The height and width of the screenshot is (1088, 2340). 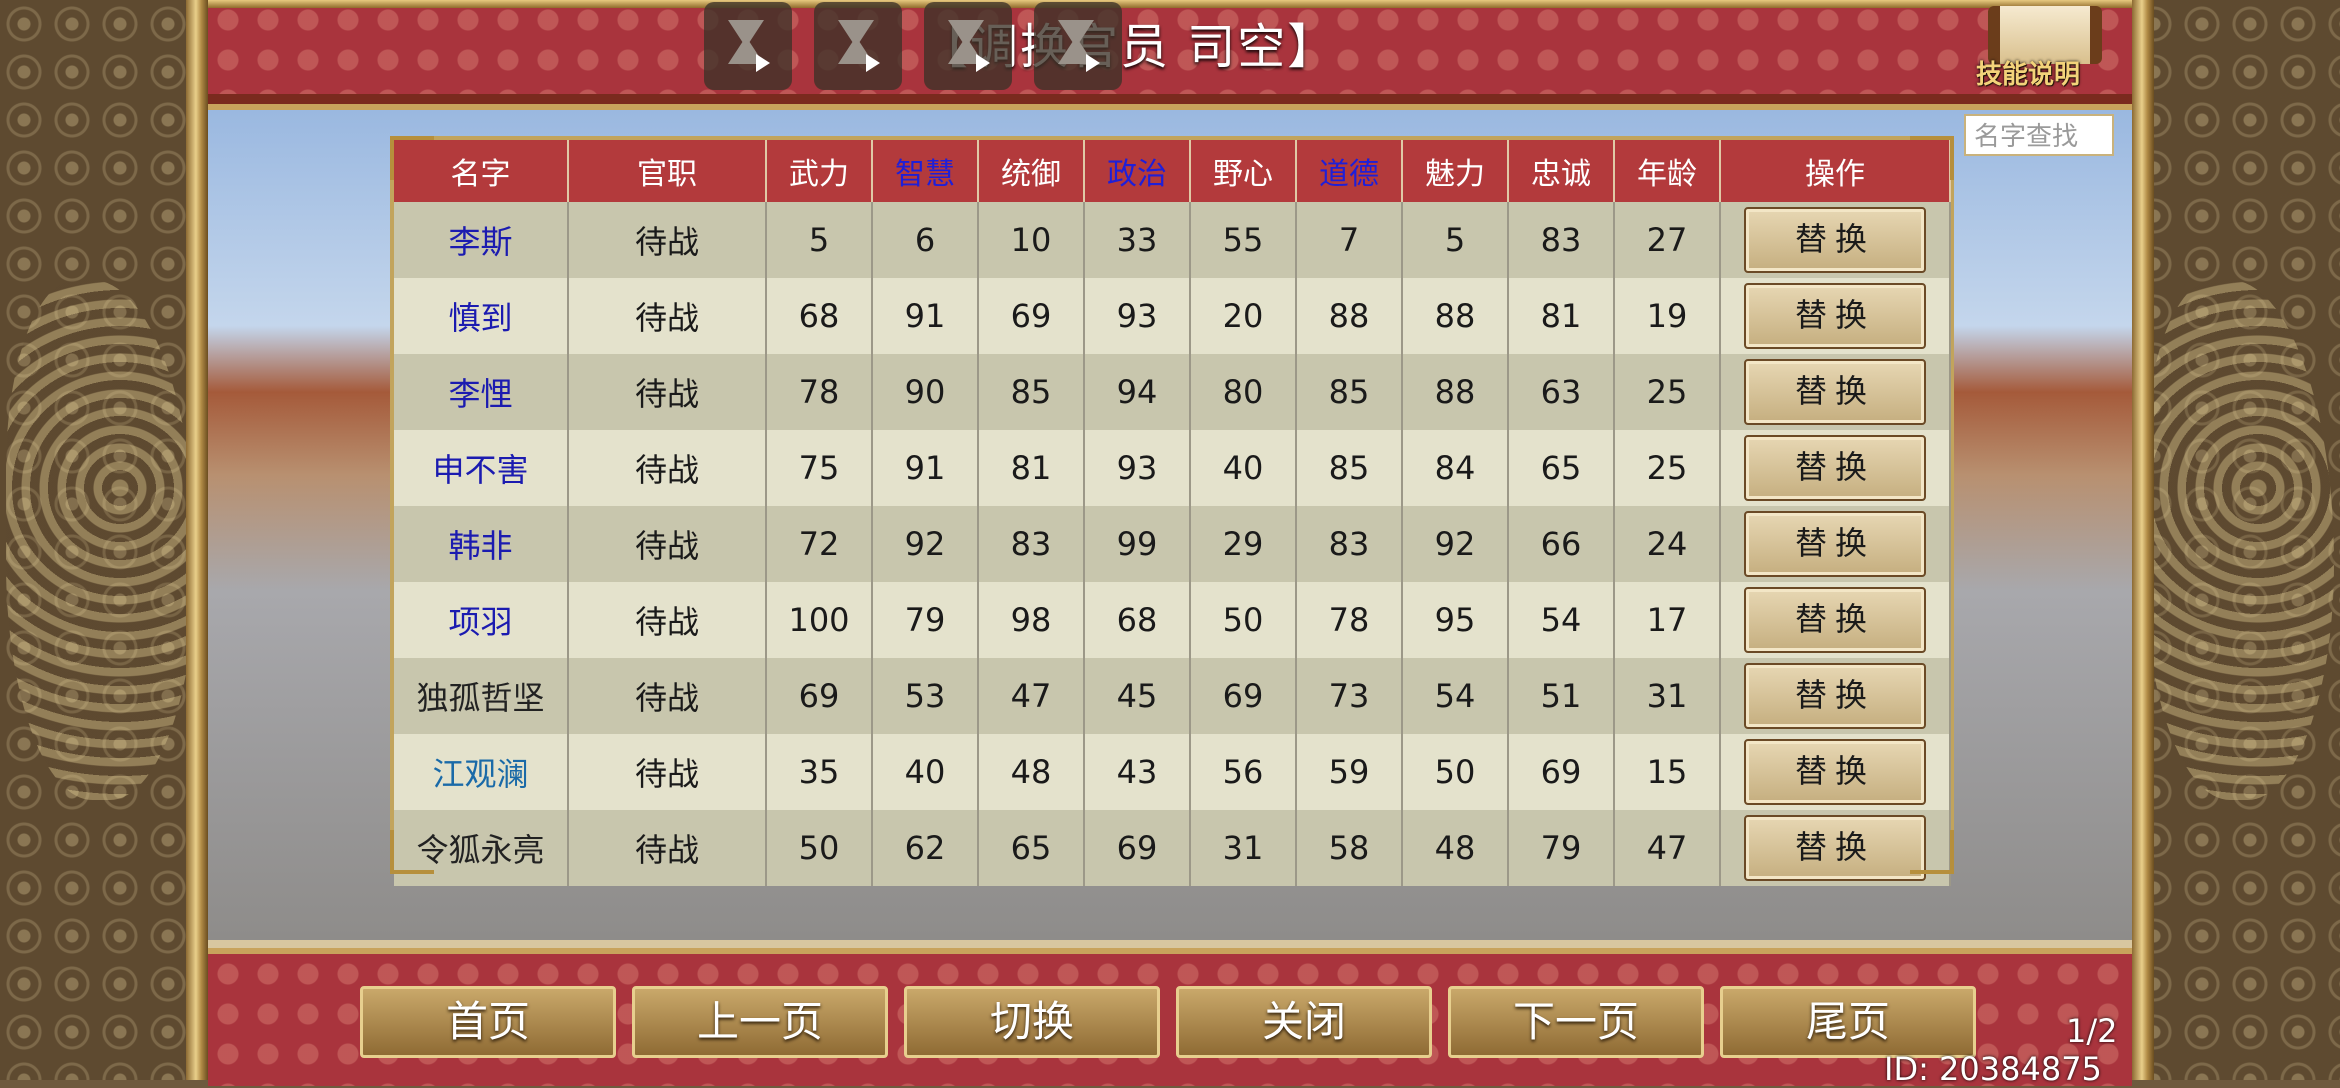 I want to click on official-name: 申不害, so click(x=481, y=468).